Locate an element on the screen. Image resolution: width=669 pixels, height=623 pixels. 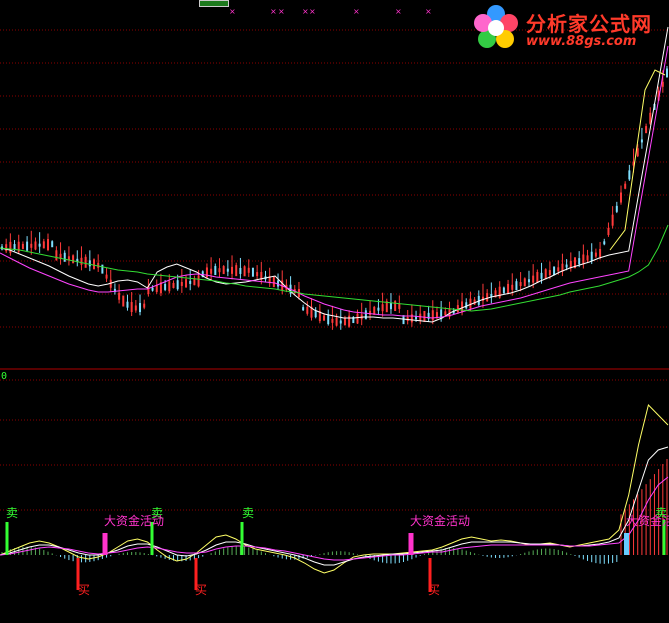
capital-activity-label: 大资金活 is located at coordinates (647, 521).